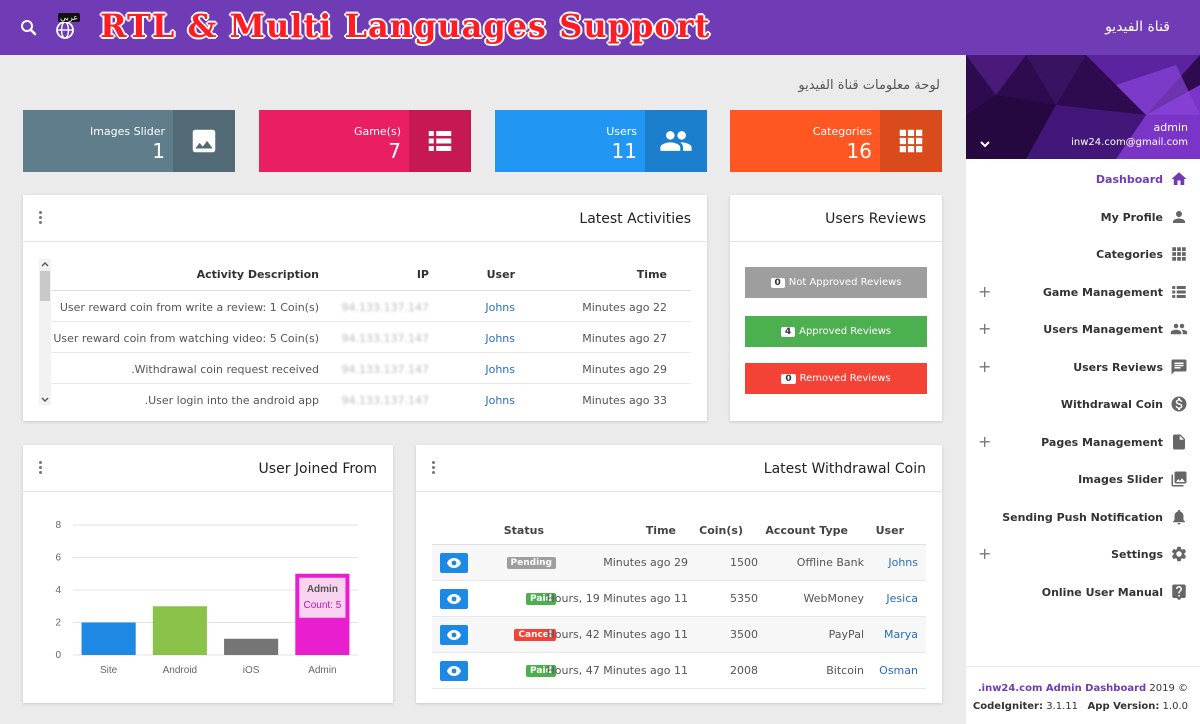 The width and height of the screenshot is (1200, 724). Describe the element at coordinates (624, 369) in the screenshot. I see `row-time: Minutes ago 29` at that location.